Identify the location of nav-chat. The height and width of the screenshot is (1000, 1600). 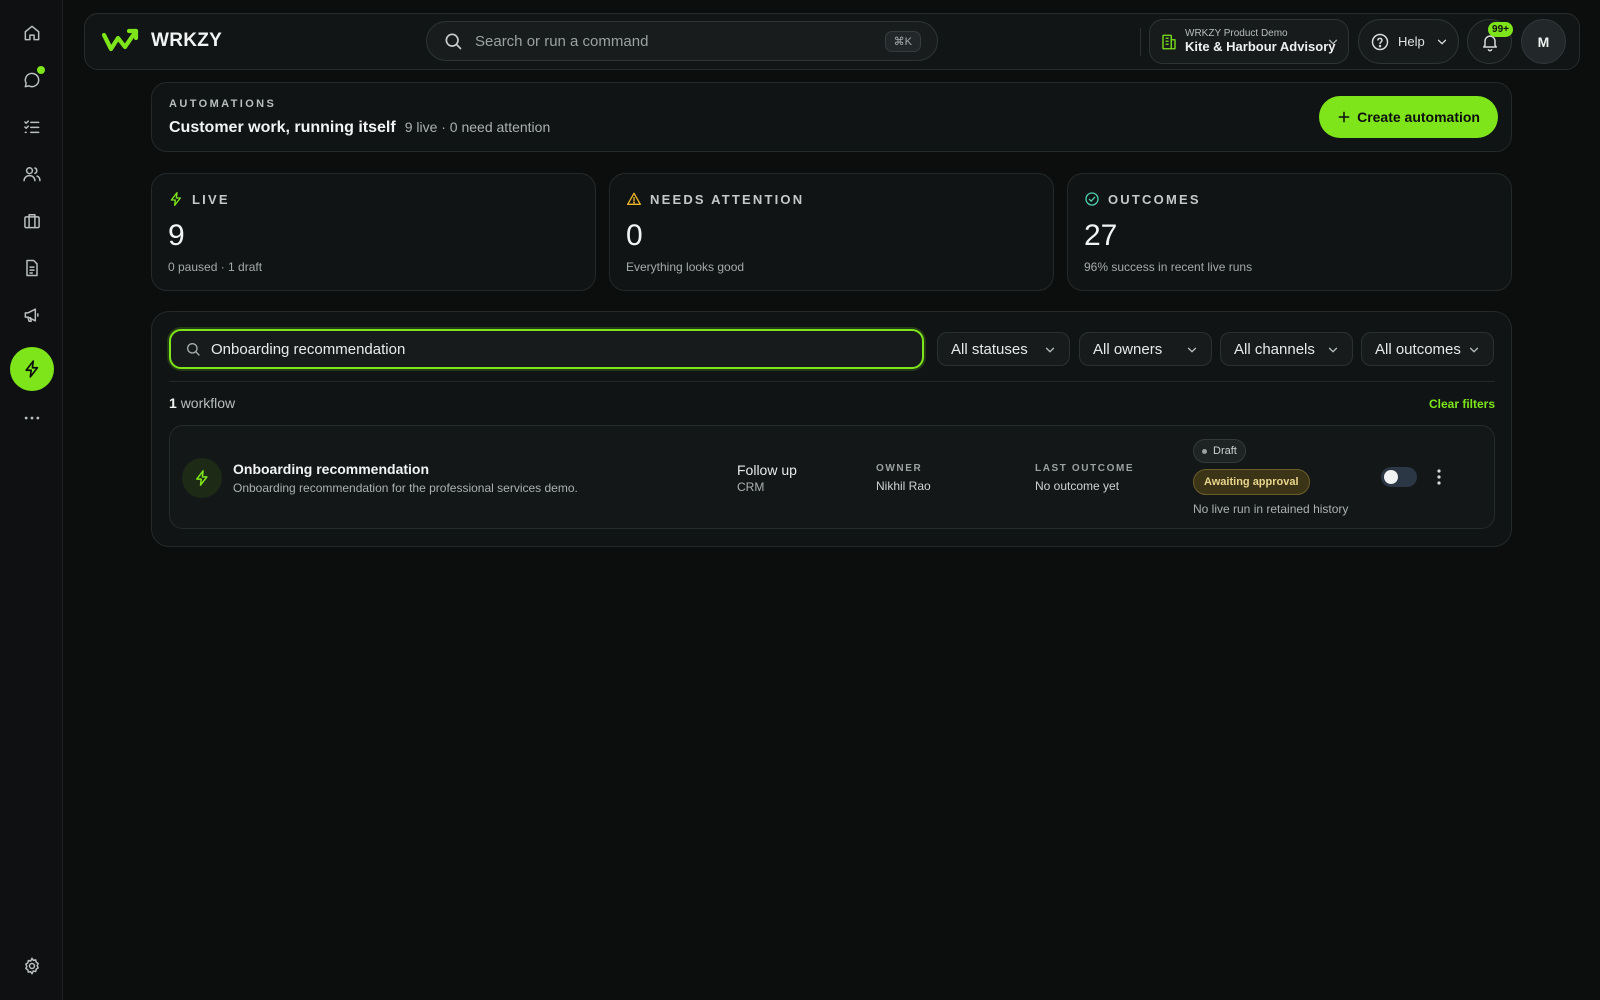
(32, 80).